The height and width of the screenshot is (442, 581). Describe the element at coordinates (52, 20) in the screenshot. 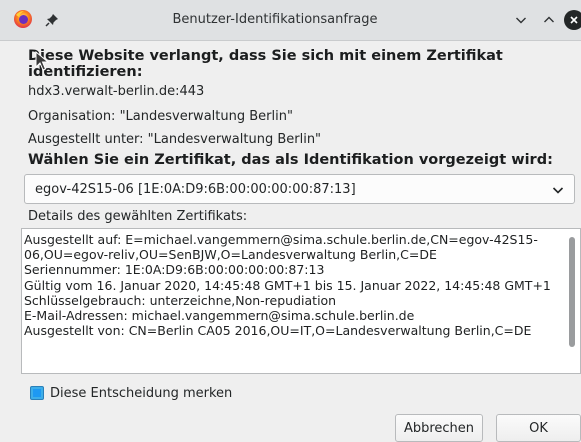

I see `pin-icon` at that location.